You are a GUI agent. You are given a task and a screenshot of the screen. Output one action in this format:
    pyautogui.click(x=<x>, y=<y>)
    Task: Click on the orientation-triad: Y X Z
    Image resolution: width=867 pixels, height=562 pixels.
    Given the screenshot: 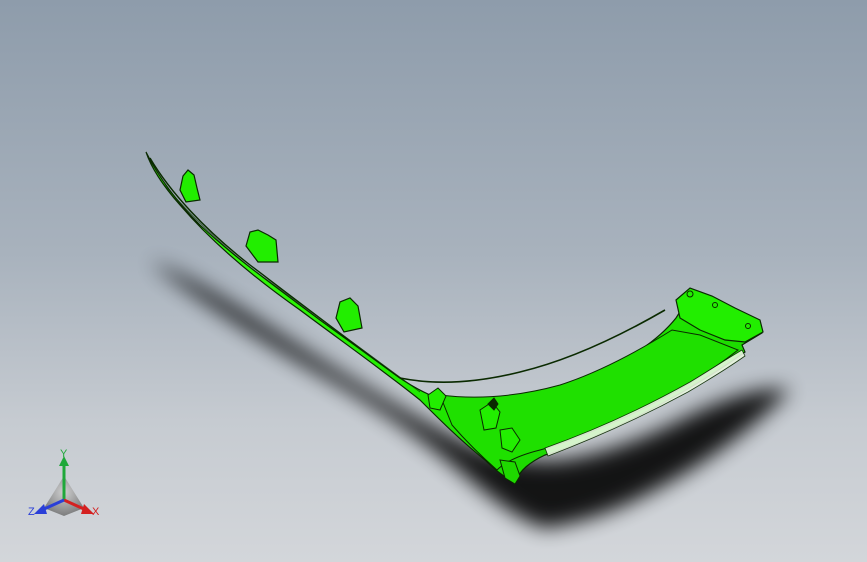 What is the action you would take?
    pyautogui.click(x=65, y=486)
    